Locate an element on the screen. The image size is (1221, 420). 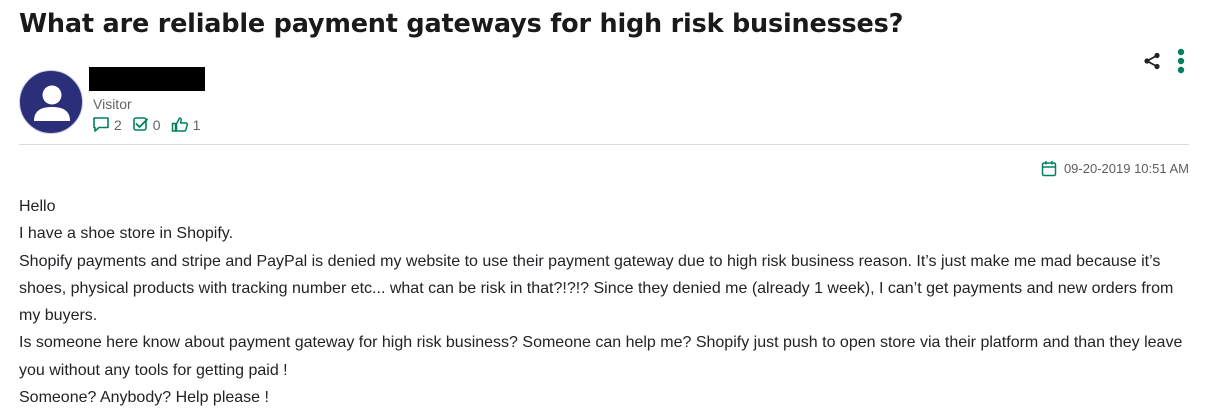
author-stats: 2 0 1 is located at coordinates (151, 124).